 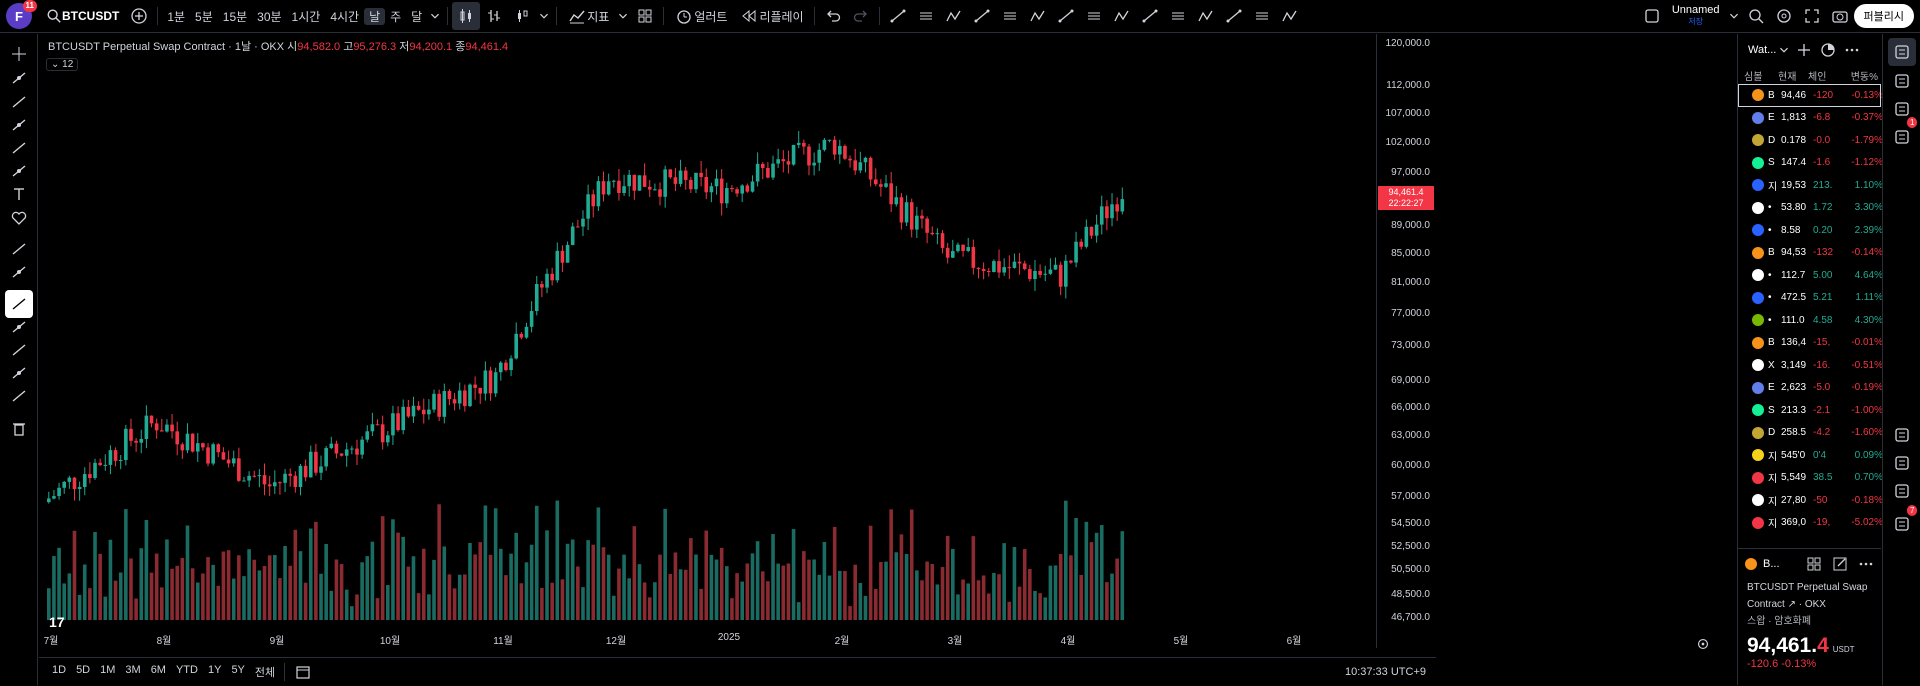 I want to click on target-icon, so click(x=1902, y=435).